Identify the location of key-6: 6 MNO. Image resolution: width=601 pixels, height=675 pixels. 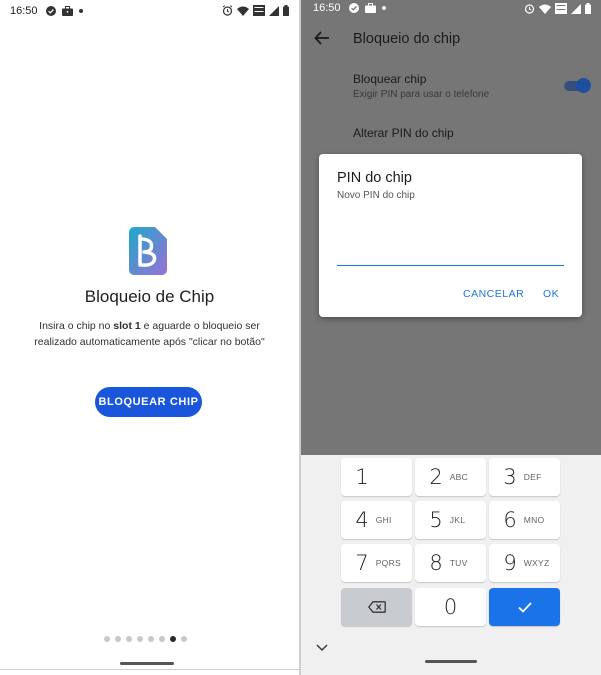
(524, 520).